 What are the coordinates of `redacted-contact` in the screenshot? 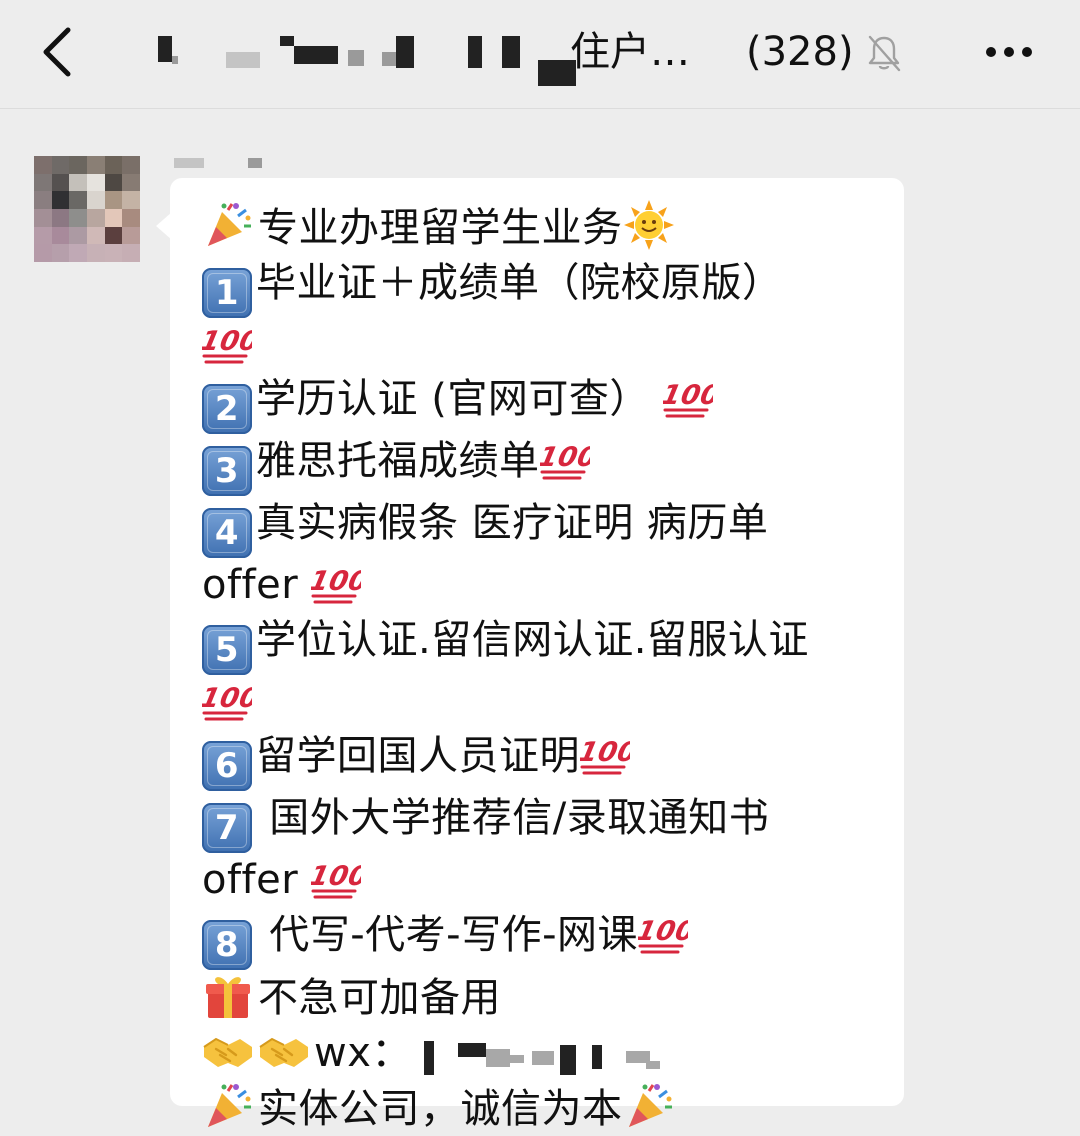 It's located at (537, 1055).